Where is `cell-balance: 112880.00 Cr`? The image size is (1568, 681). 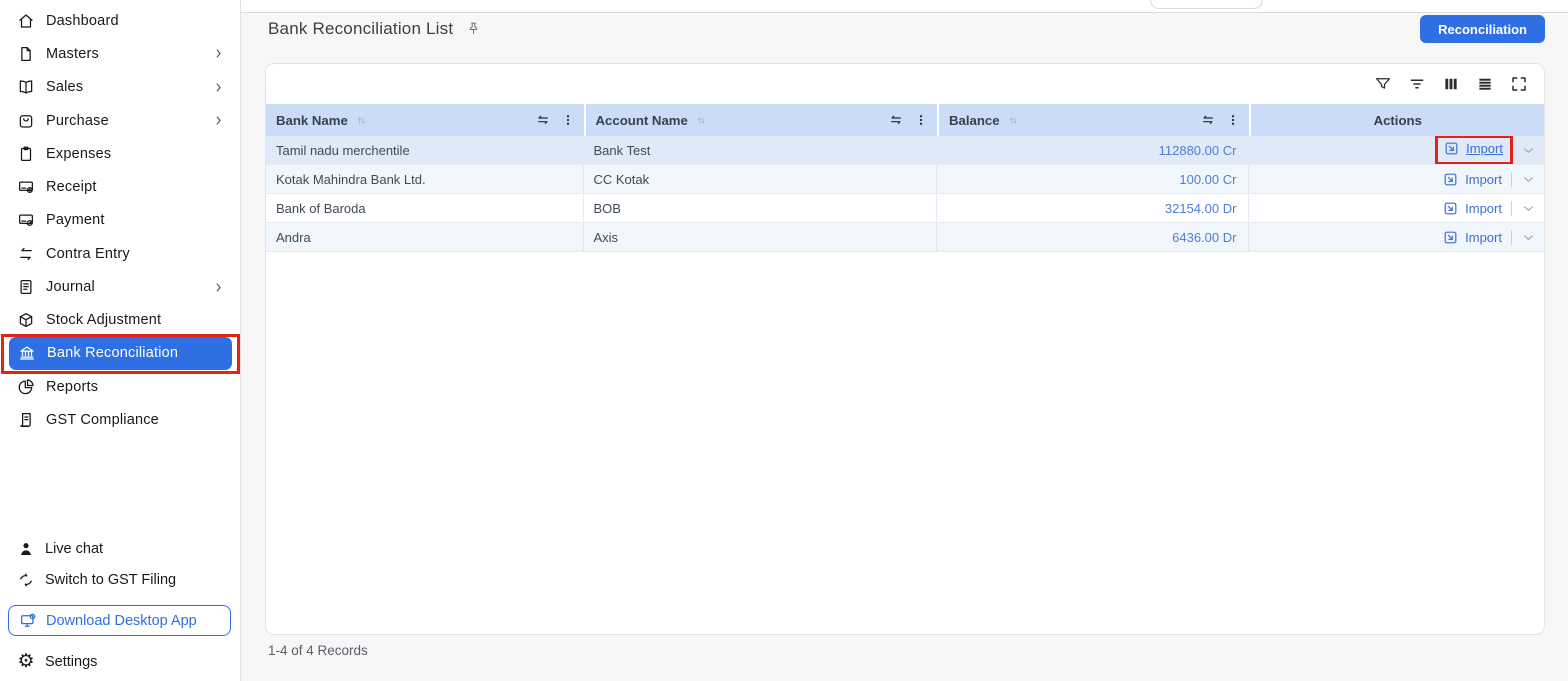
cell-balance: 112880.00 Cr is located at coordinates (1093, 150).